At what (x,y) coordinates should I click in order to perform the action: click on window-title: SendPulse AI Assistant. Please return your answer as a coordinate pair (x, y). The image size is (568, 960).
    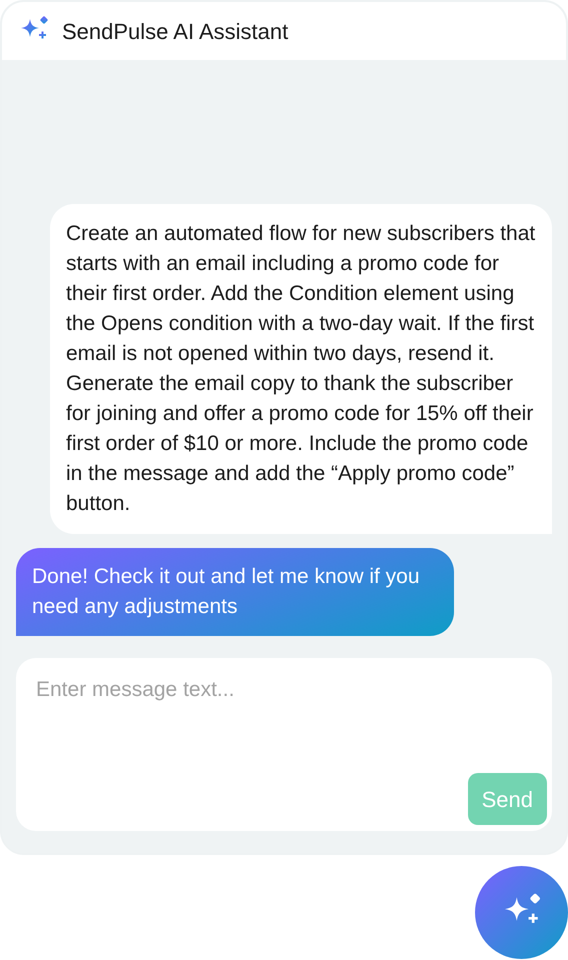
    Looking at the image, I should click on (175, 32).